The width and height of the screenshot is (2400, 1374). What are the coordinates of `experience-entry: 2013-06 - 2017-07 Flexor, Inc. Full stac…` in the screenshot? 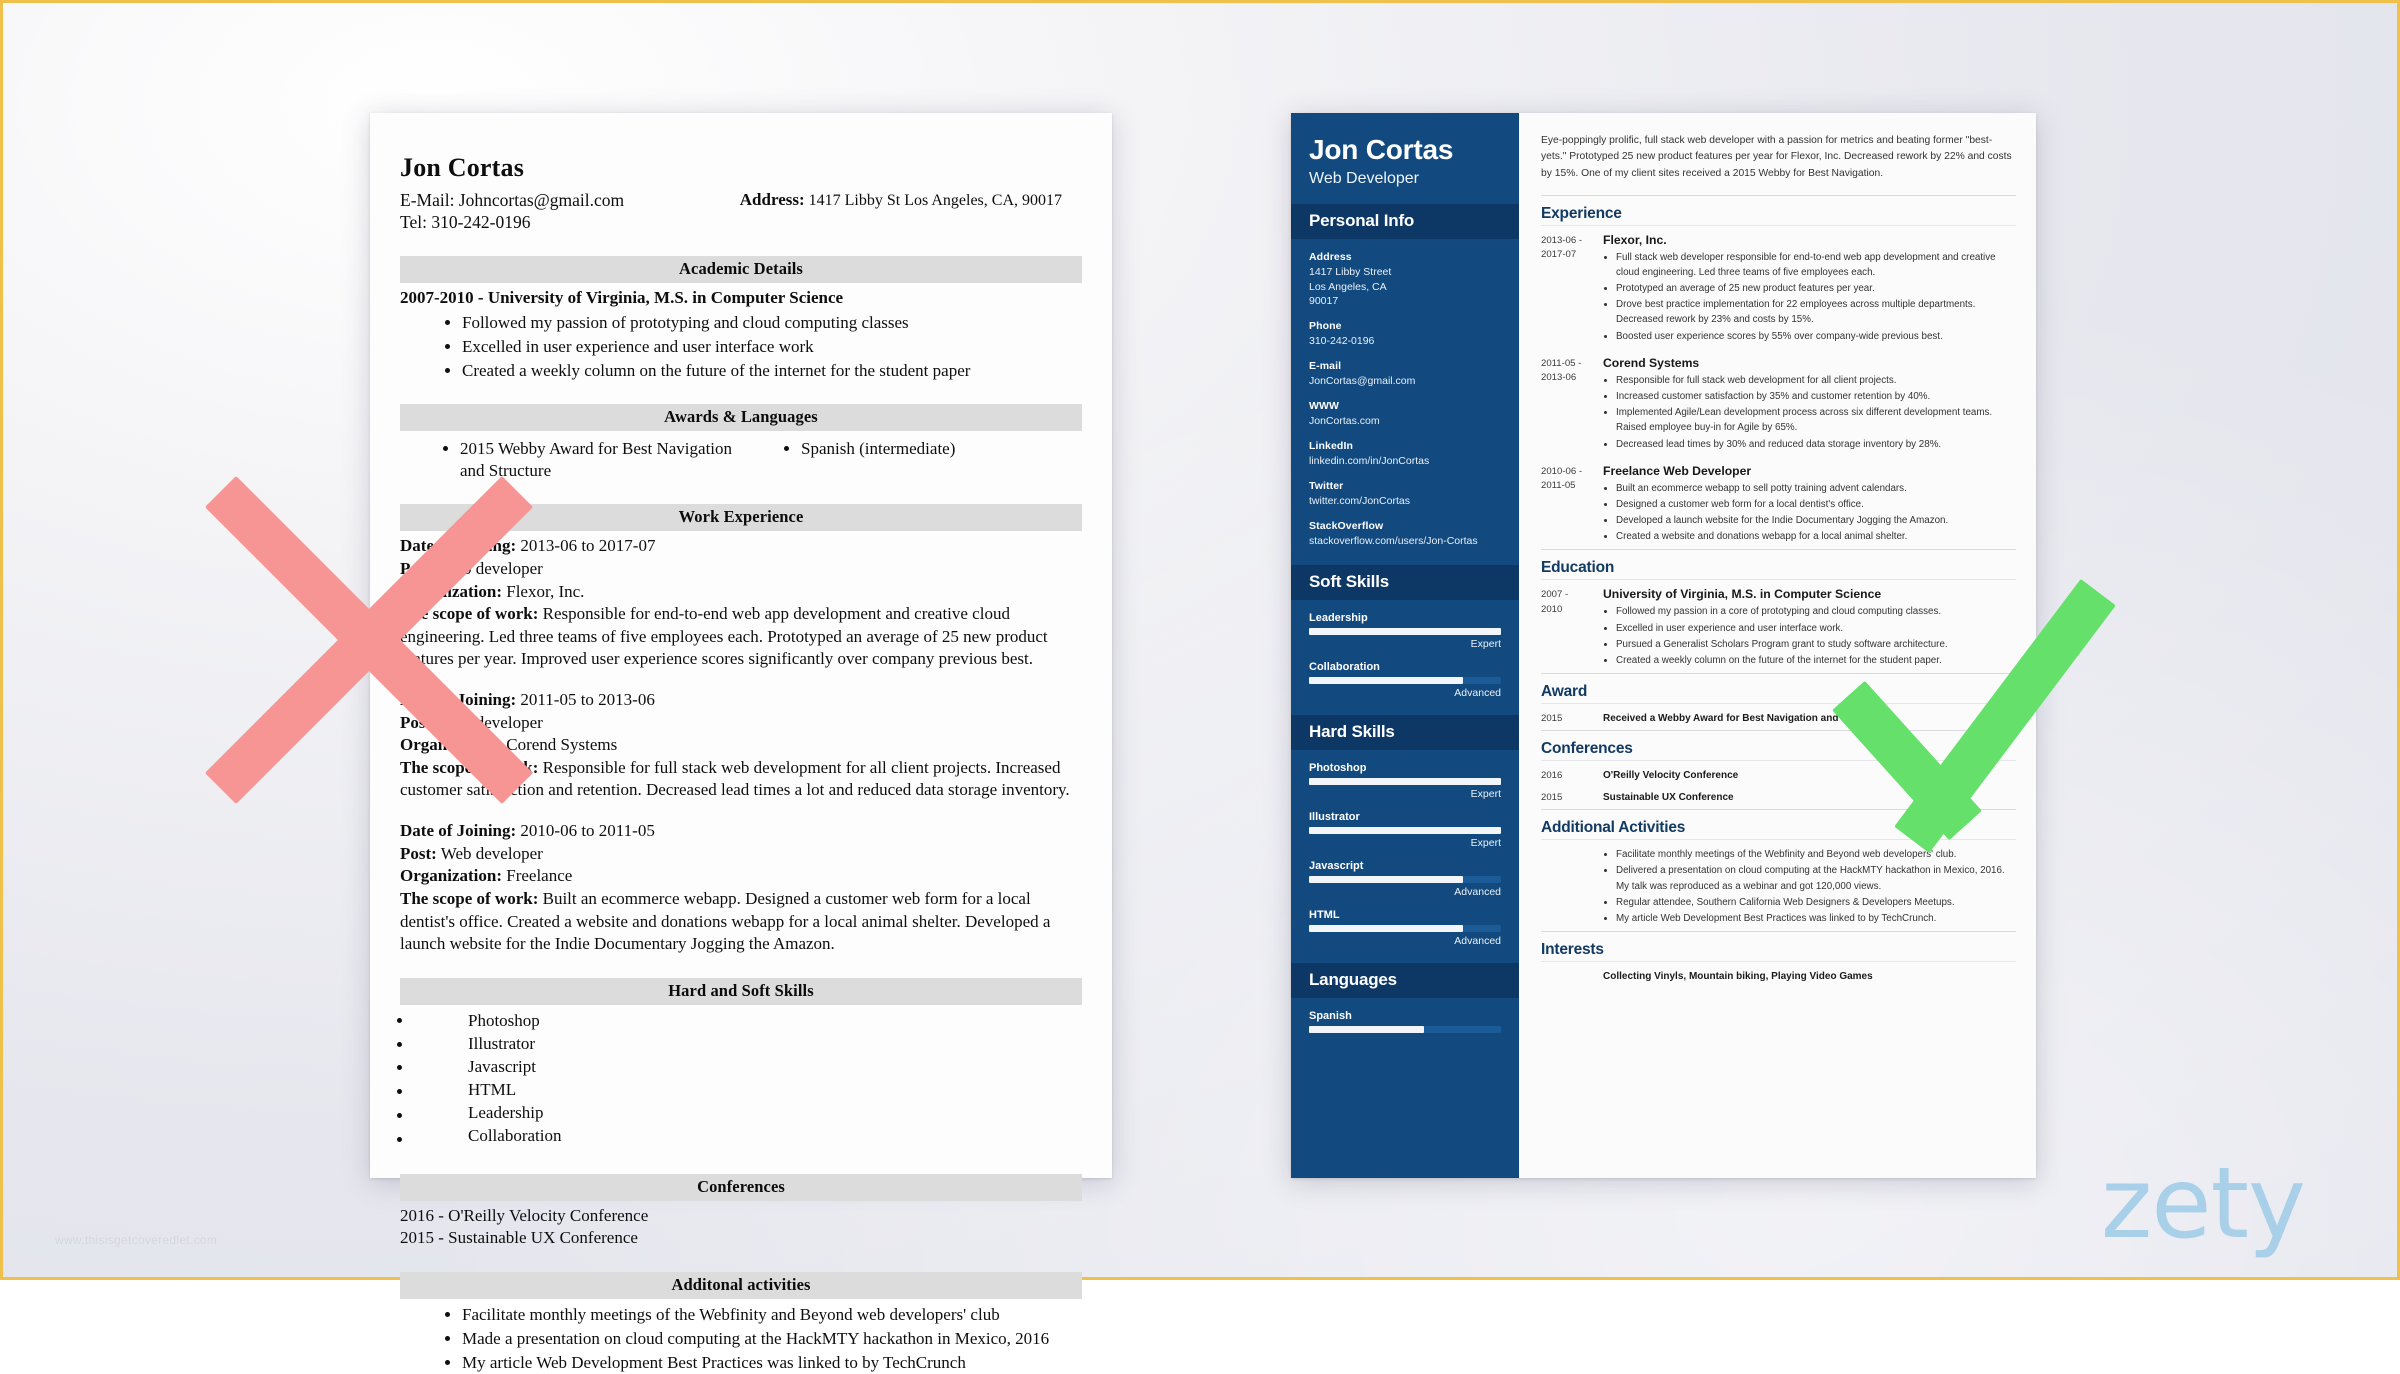 It's located at (1778, 286).